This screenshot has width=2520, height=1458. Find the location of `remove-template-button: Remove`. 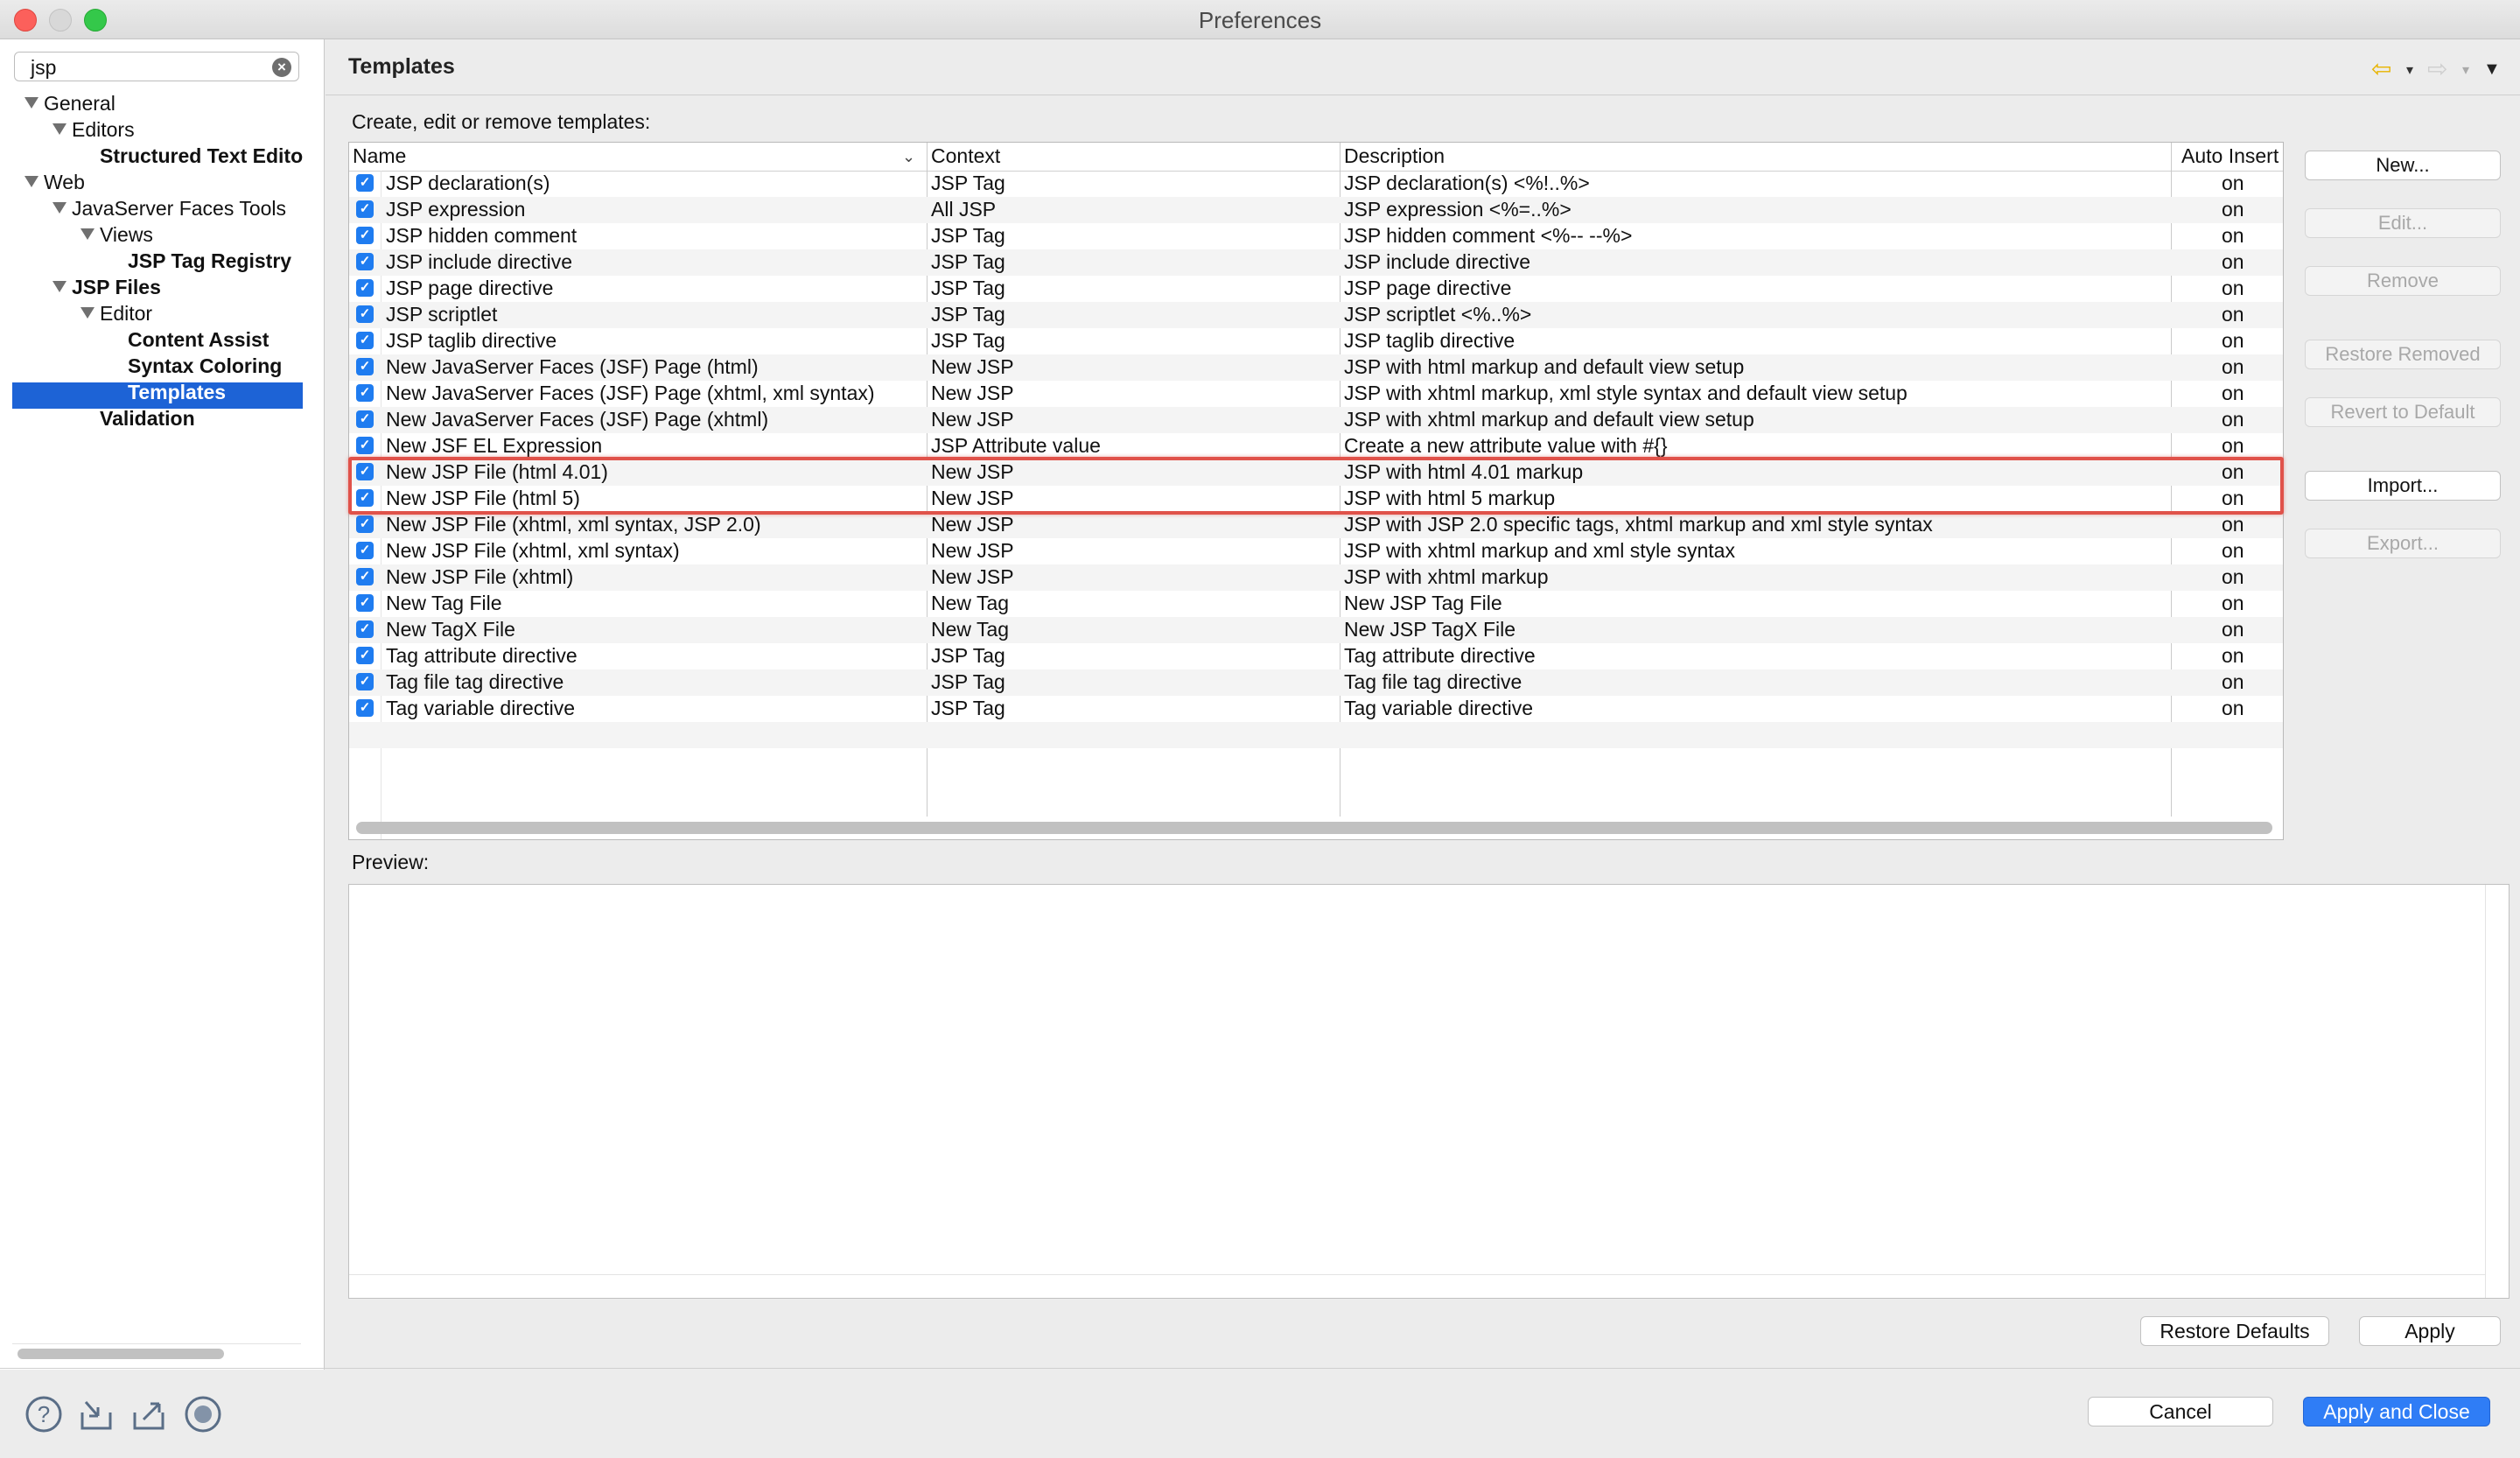

remove-template-button: Remove is located at coordinates (2403, 281).